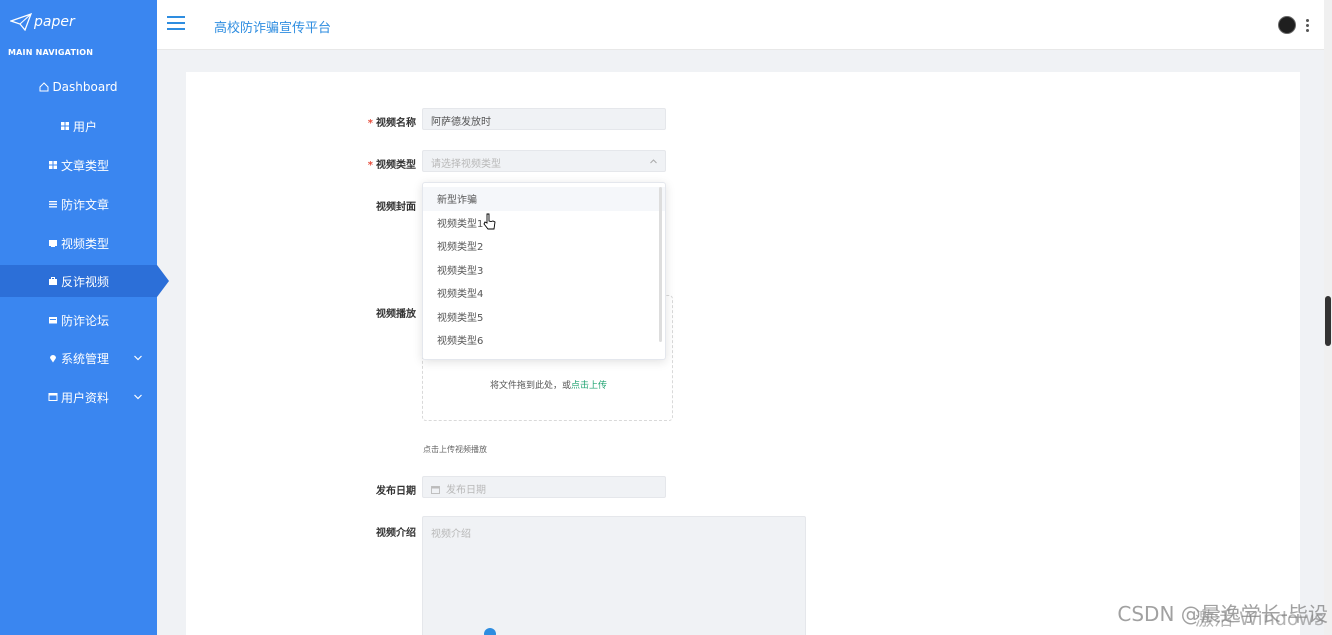 This screenshot has height=635, width=1332. Describe the element at coordinates (84, 281) in the screenshot. I see `sidebar-item-label: 反诈视频` at that location.